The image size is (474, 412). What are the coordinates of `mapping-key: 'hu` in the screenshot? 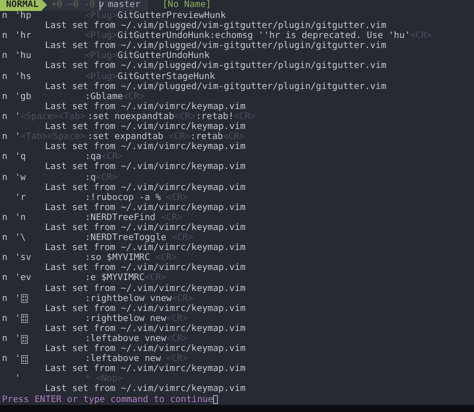 It's located at (23, 56).